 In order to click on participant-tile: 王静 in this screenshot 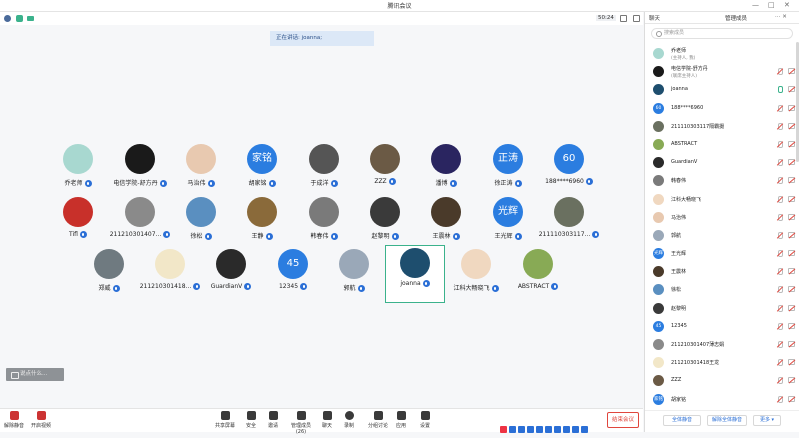, I will do `click(262, 222)`.